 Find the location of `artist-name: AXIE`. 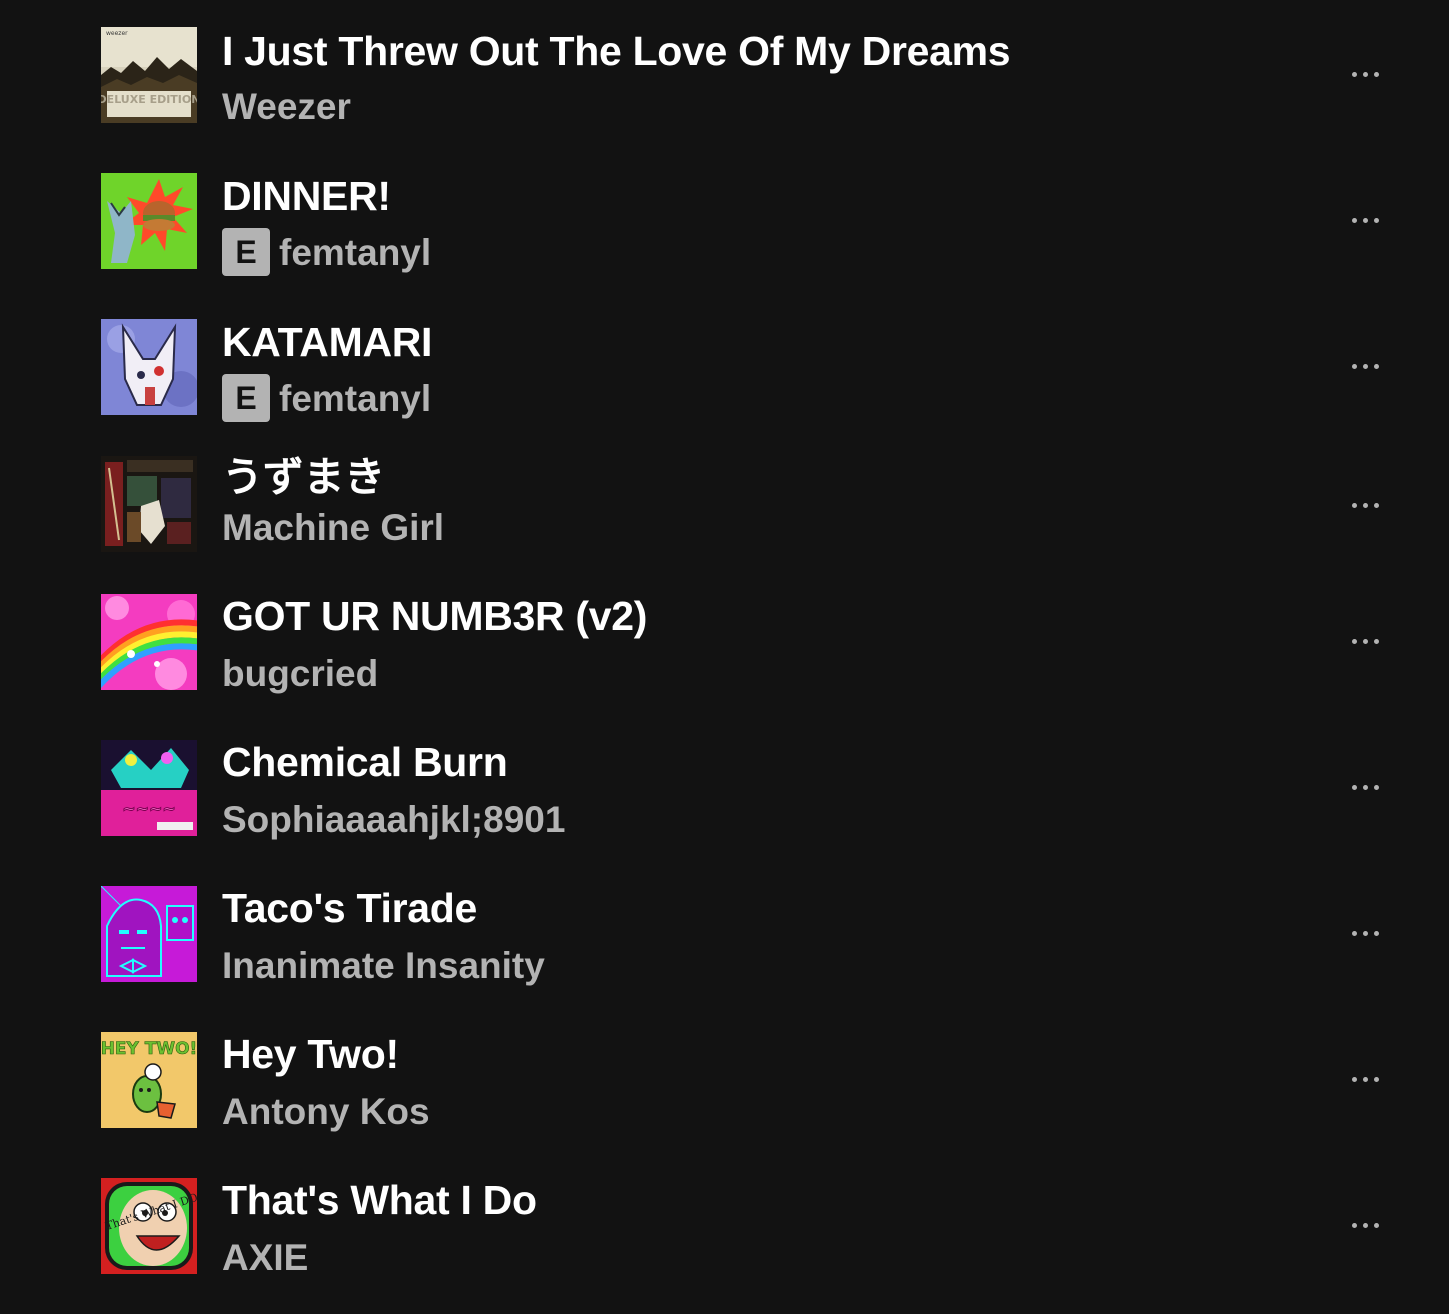

artist-name: AXIE is located at coordinates (265, 1257).